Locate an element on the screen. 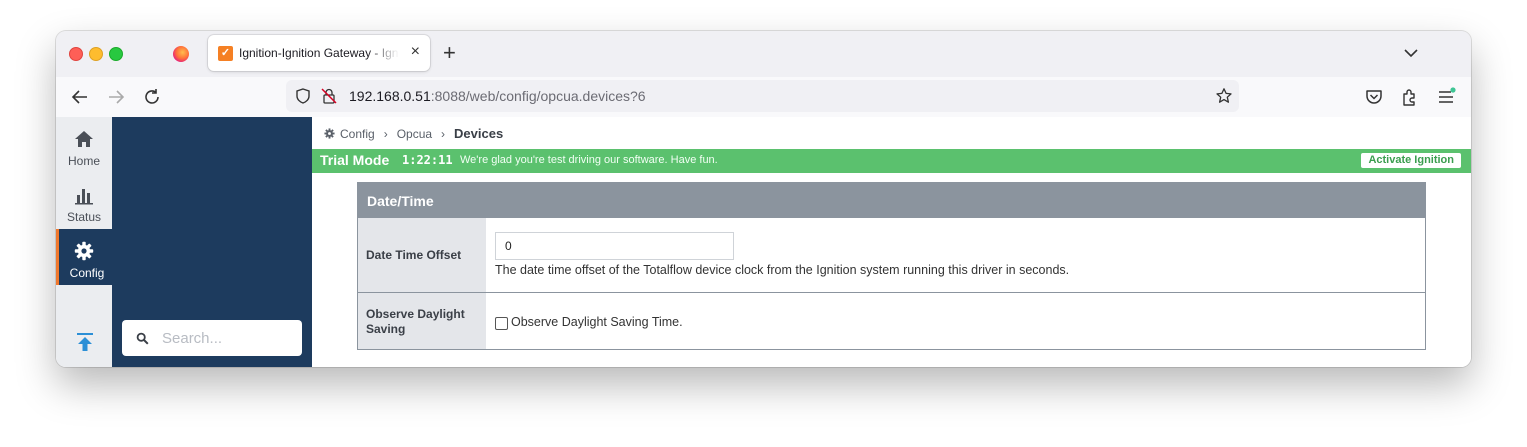  insecure-lock-icon is located at coordinates (329, 96).